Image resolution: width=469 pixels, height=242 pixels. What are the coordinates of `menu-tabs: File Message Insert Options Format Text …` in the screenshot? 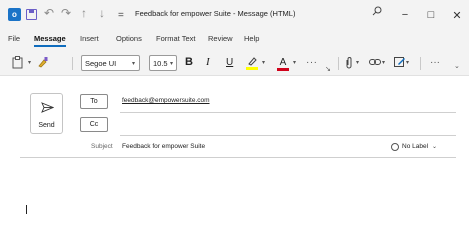 It's located at (234, 39).